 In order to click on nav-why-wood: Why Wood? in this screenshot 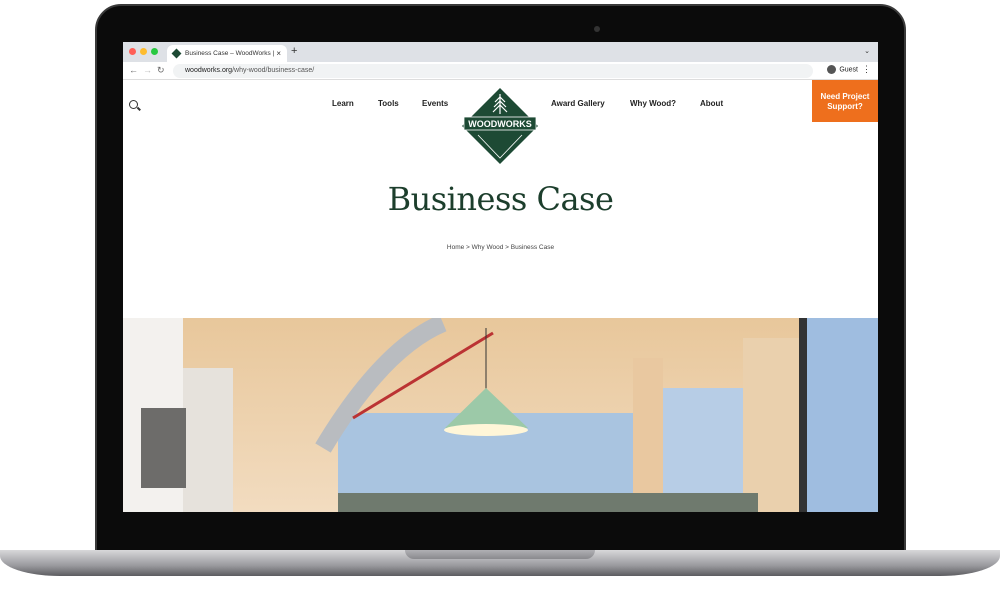, I will do `click(653, 103)`.